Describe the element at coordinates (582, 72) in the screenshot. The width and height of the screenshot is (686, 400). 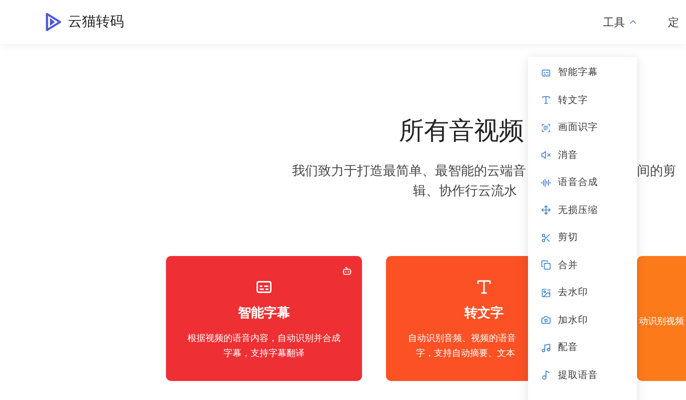
I see `dropdown-item: 智能字幕` at that location.